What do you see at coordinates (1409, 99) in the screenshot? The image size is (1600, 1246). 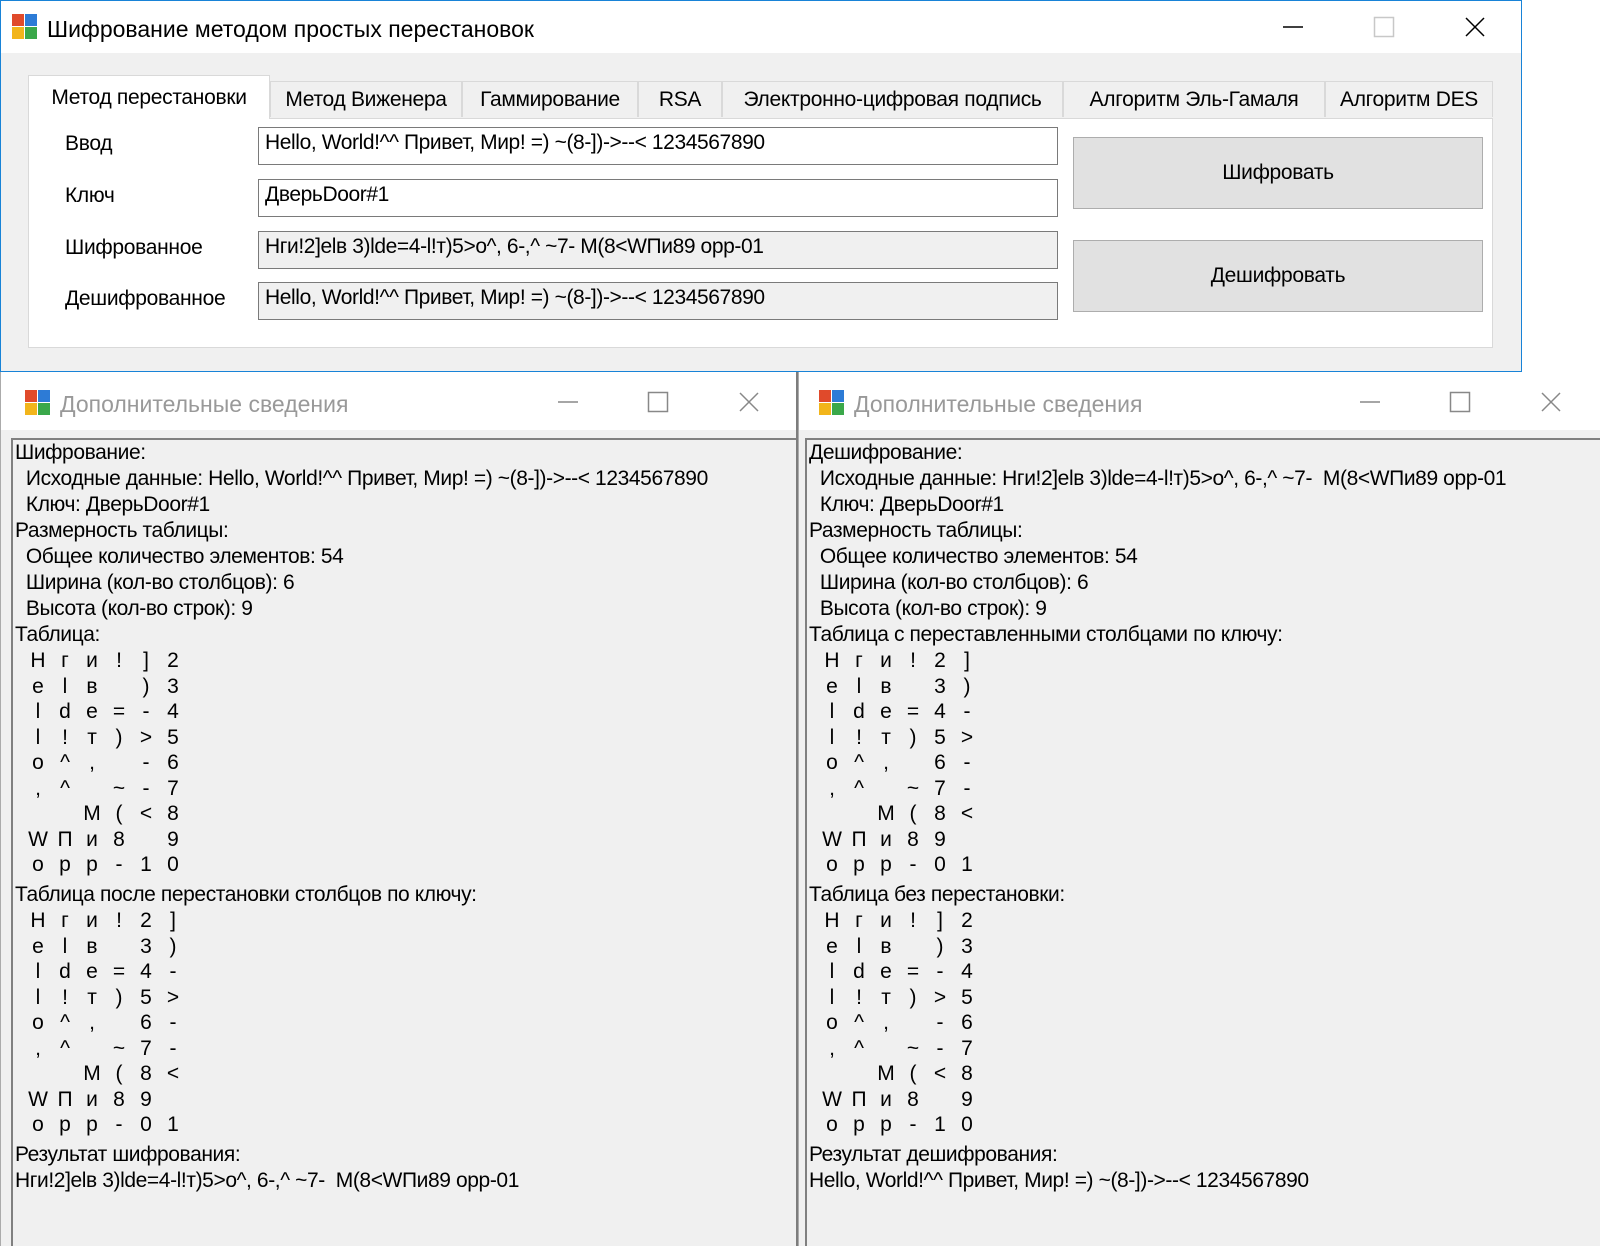 I see `tab-des: Алгоритм DES` at bounding box center [1409, 99].